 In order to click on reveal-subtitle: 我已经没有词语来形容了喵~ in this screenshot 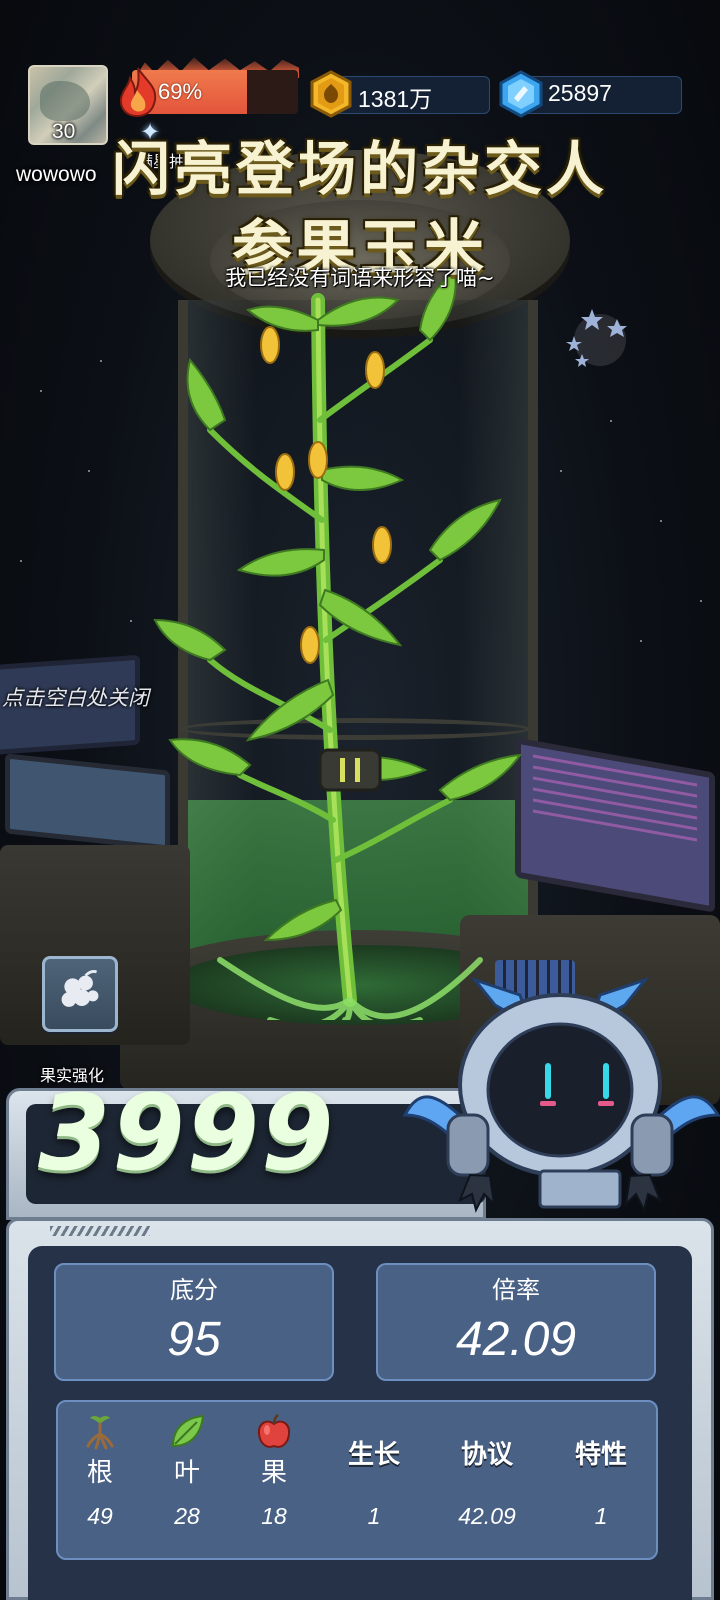, I will do `click(360, 278)`.